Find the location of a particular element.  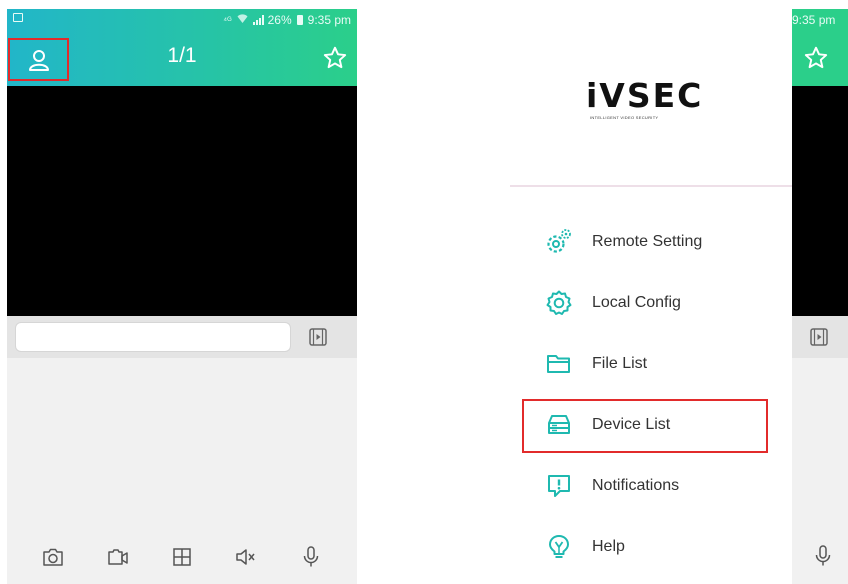

camera-icon is located at coordinates (53, 557).